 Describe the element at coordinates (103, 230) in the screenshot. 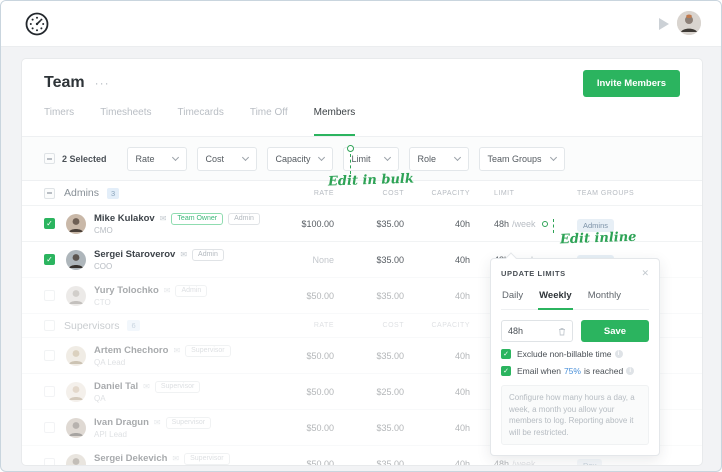

I see `member-title: CMO` at that location.